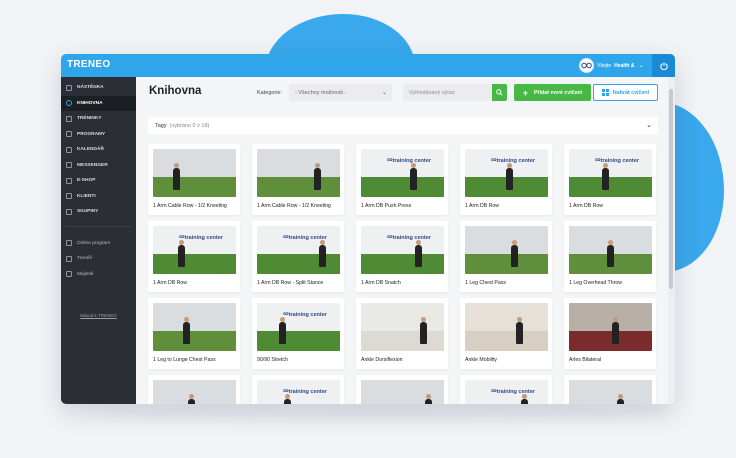  I want to click on scrollbar, so click(671, 240).